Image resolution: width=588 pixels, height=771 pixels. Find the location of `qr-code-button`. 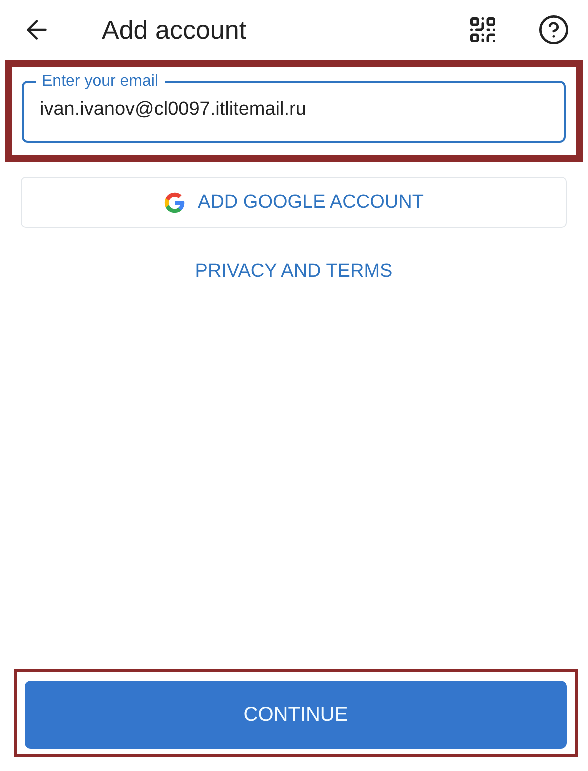

qr-code-button is located at coordinates (483, 30).